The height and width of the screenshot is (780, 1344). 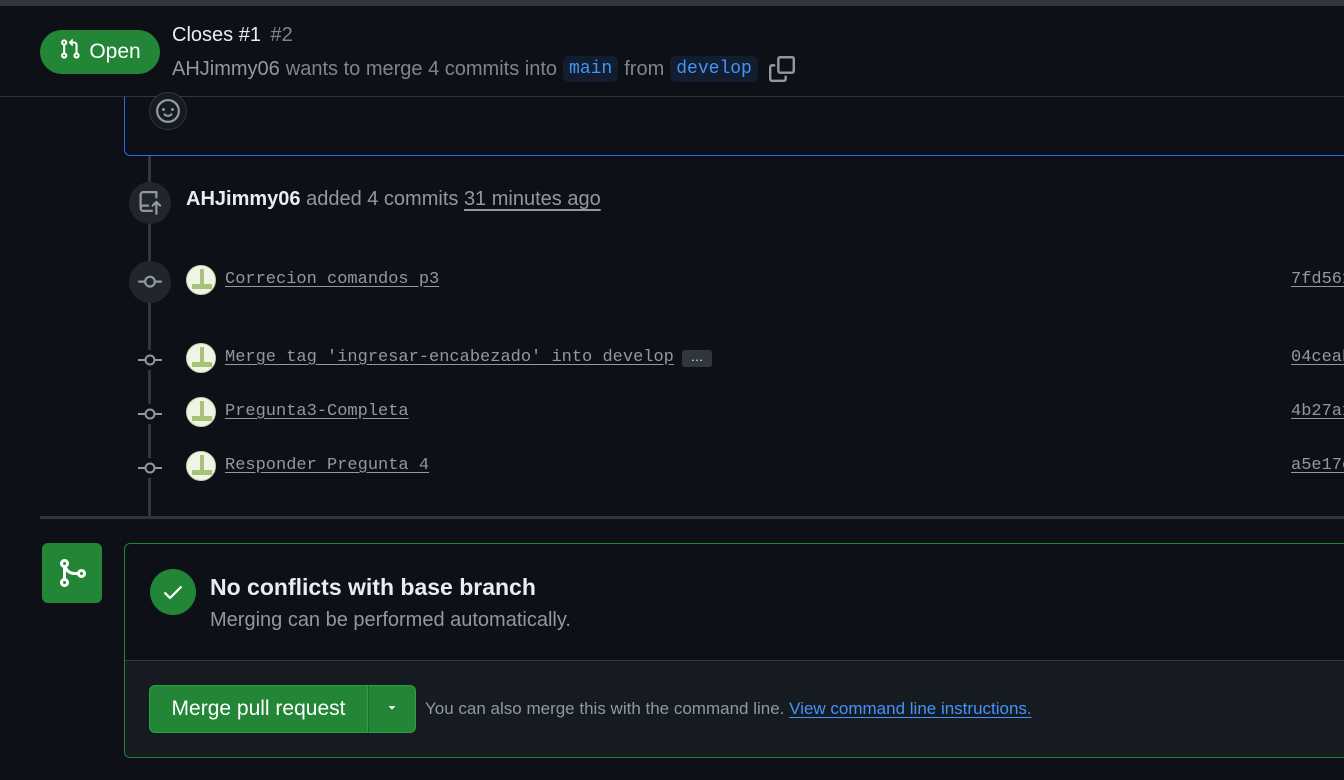 I want to click on base-branch-link: main, so click(x=591, y=69).